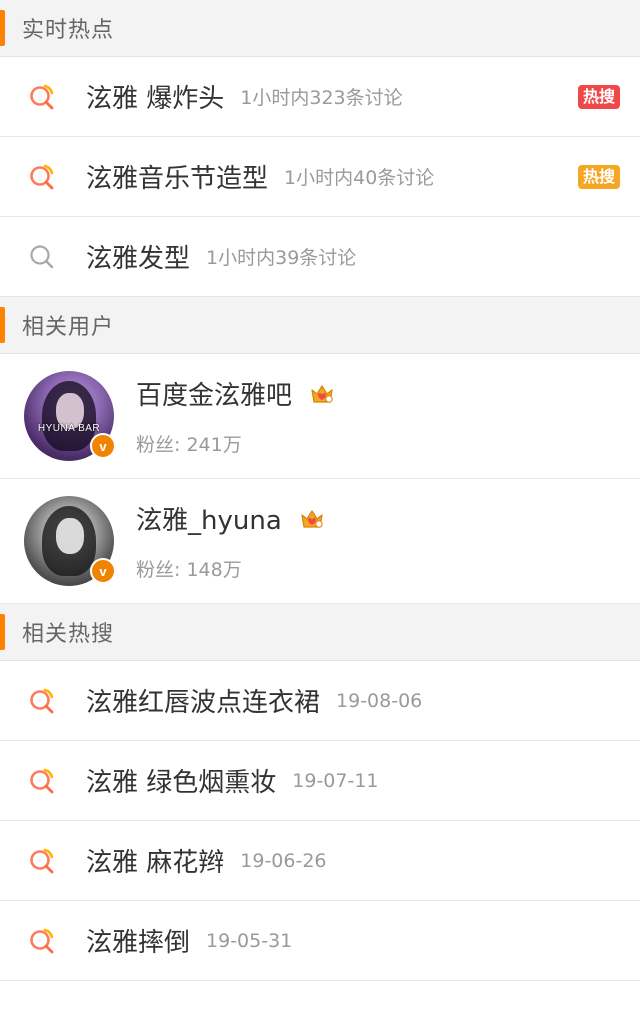  Describe the element at coordinates (138, 943) in the screenshot. I see `list-item-label: 泫雅摔倒` at that location.